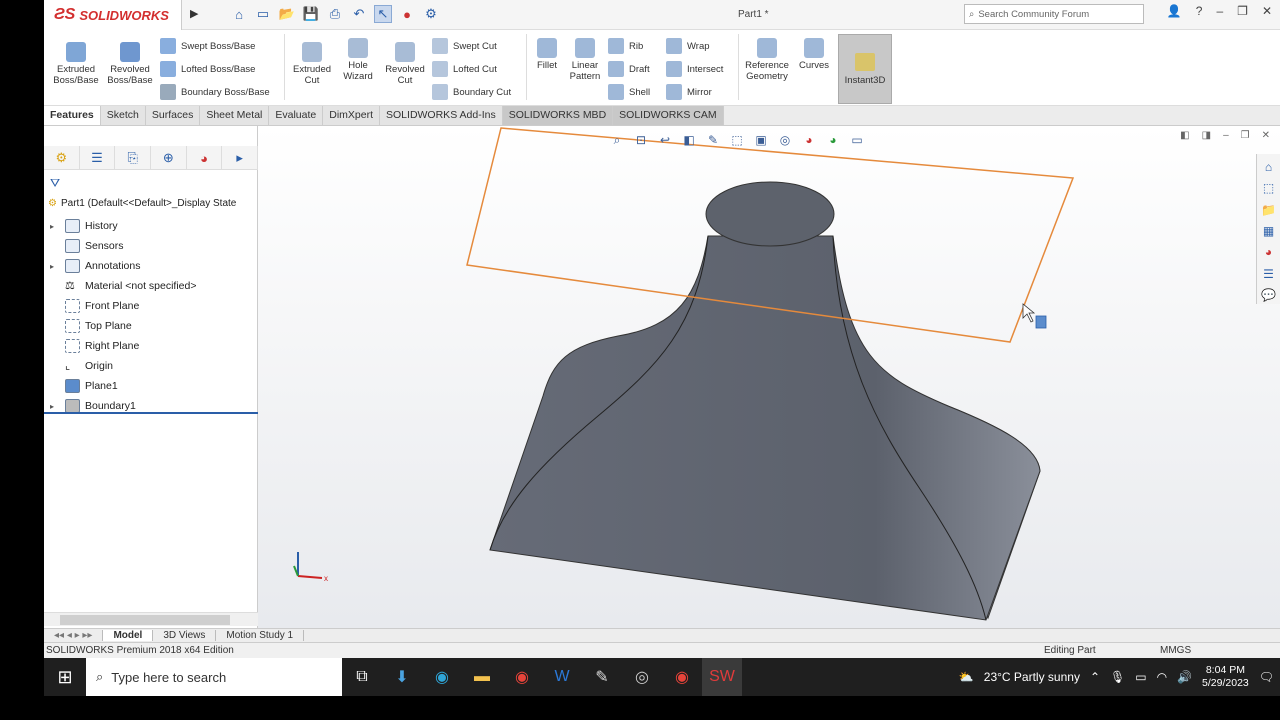 The height and width of the screenshot is (720, 1280). Describe the element at coordinates (562, 677) in the screenshot. I see `word-icon: W` at that location.